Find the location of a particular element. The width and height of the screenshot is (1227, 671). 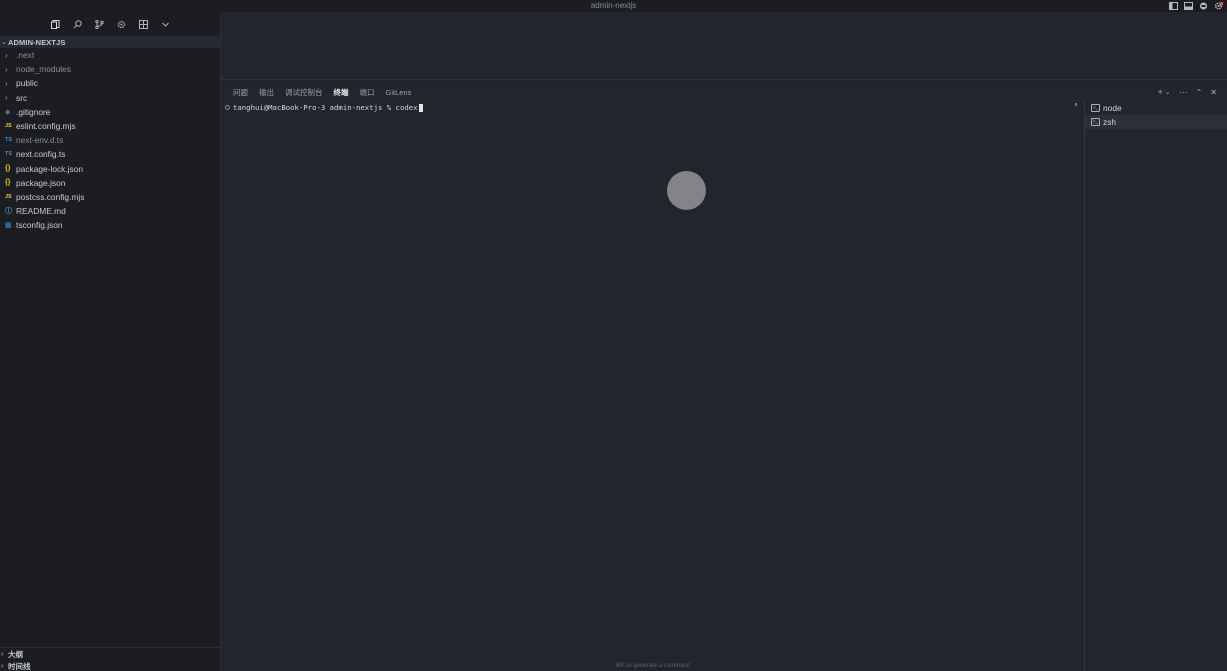

explorer-header: ⌄ ADMIN-NEXTJS is located at coordinates (110, 42).